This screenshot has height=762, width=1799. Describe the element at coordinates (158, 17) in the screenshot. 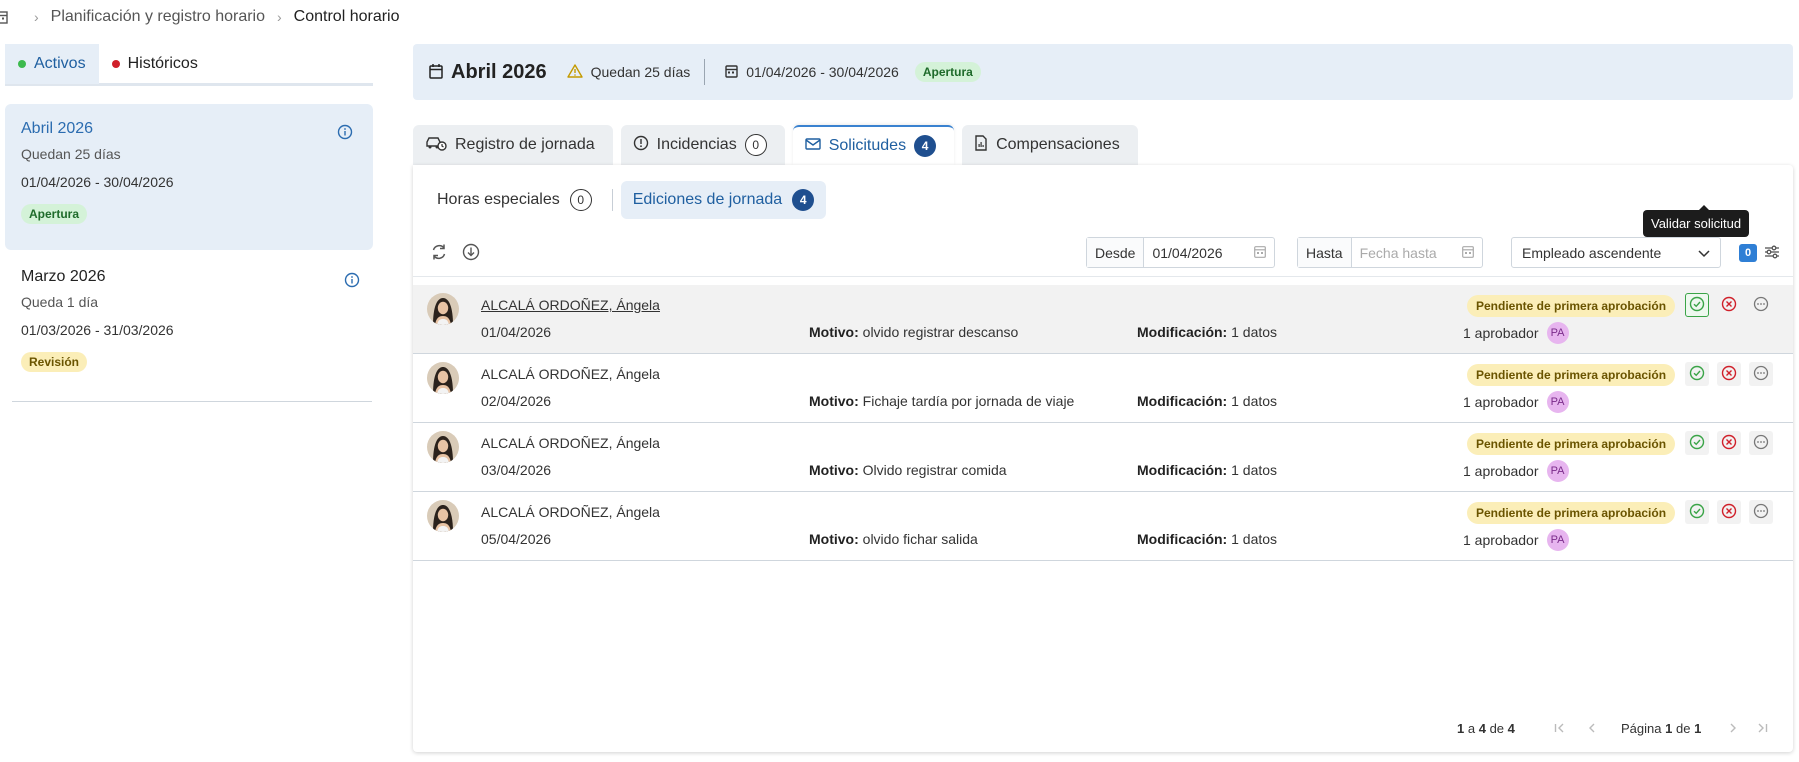

I see `breadcrumb-link: Planificación y registro horario` at that location.